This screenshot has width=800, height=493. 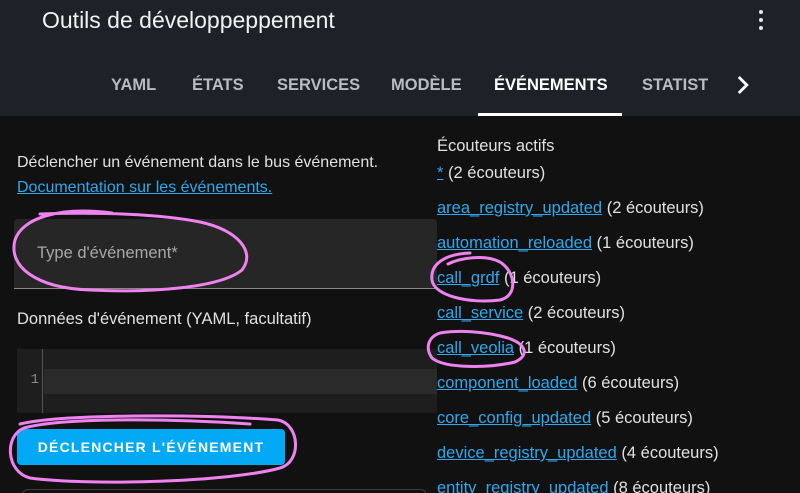 I want to click on tab-modele: MODÈLE, so click(x=426, y=87).